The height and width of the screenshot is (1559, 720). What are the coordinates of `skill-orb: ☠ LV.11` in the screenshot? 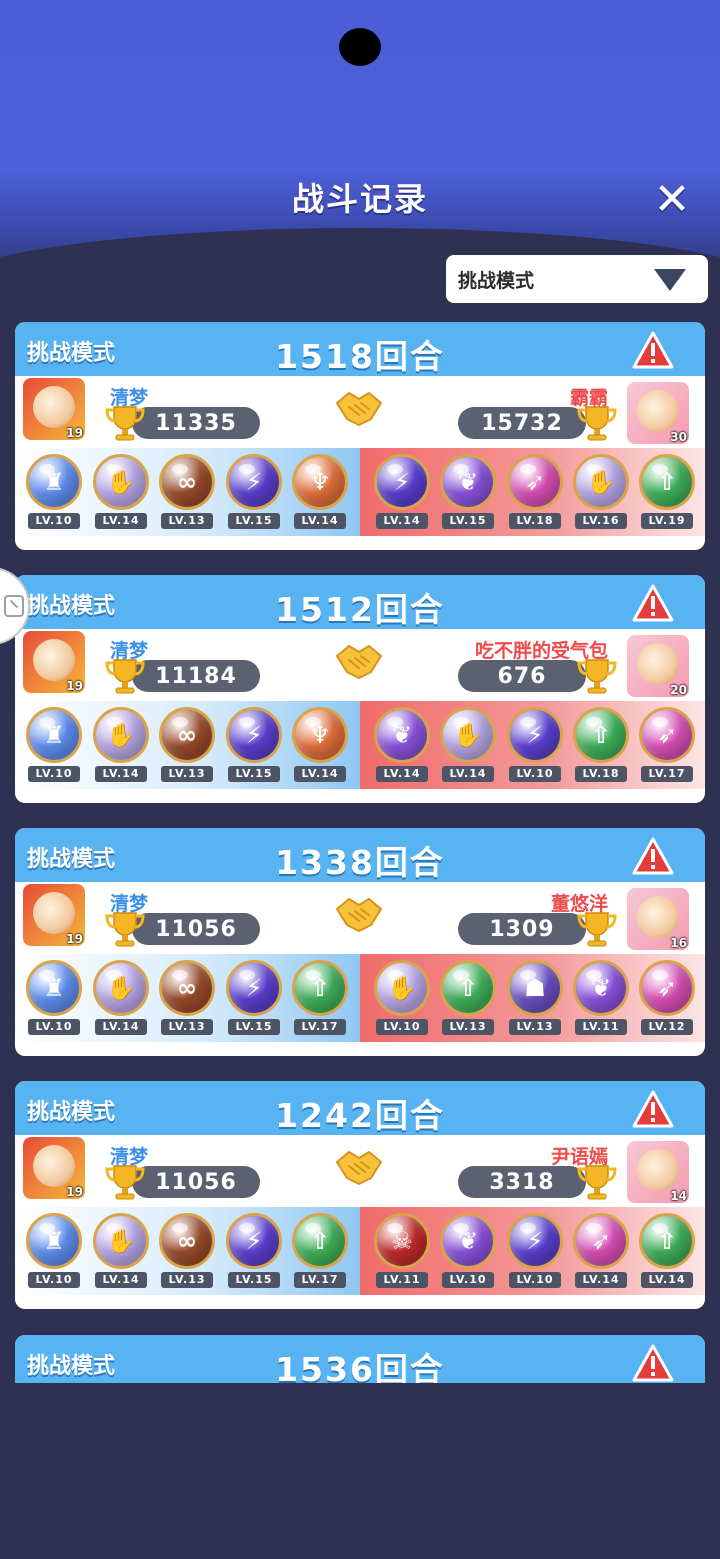 It's located at (402, 1251).